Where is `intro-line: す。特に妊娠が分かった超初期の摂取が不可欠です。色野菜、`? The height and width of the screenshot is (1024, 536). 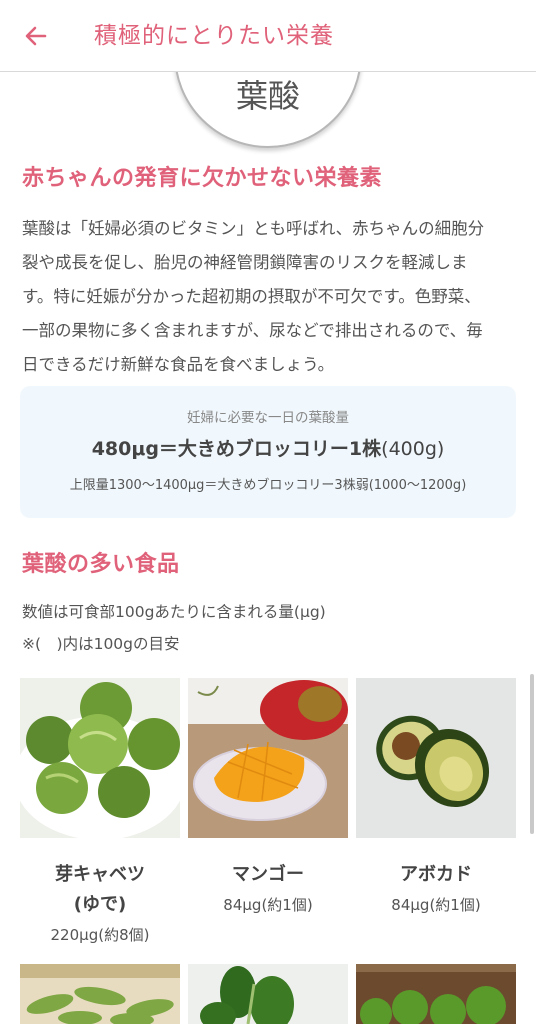 intro-line: す。特に妊娠が分かった超初期の摂取が不可欠です。色野菜、 is located at coordinates (251, 296).